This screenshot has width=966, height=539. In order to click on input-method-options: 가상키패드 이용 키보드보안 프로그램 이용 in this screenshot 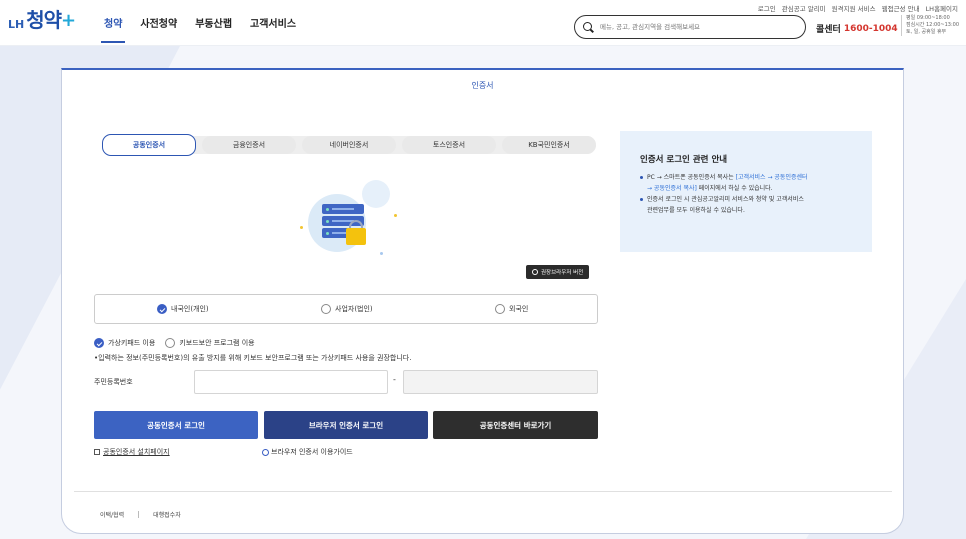, I will do `click(174, 343)`.